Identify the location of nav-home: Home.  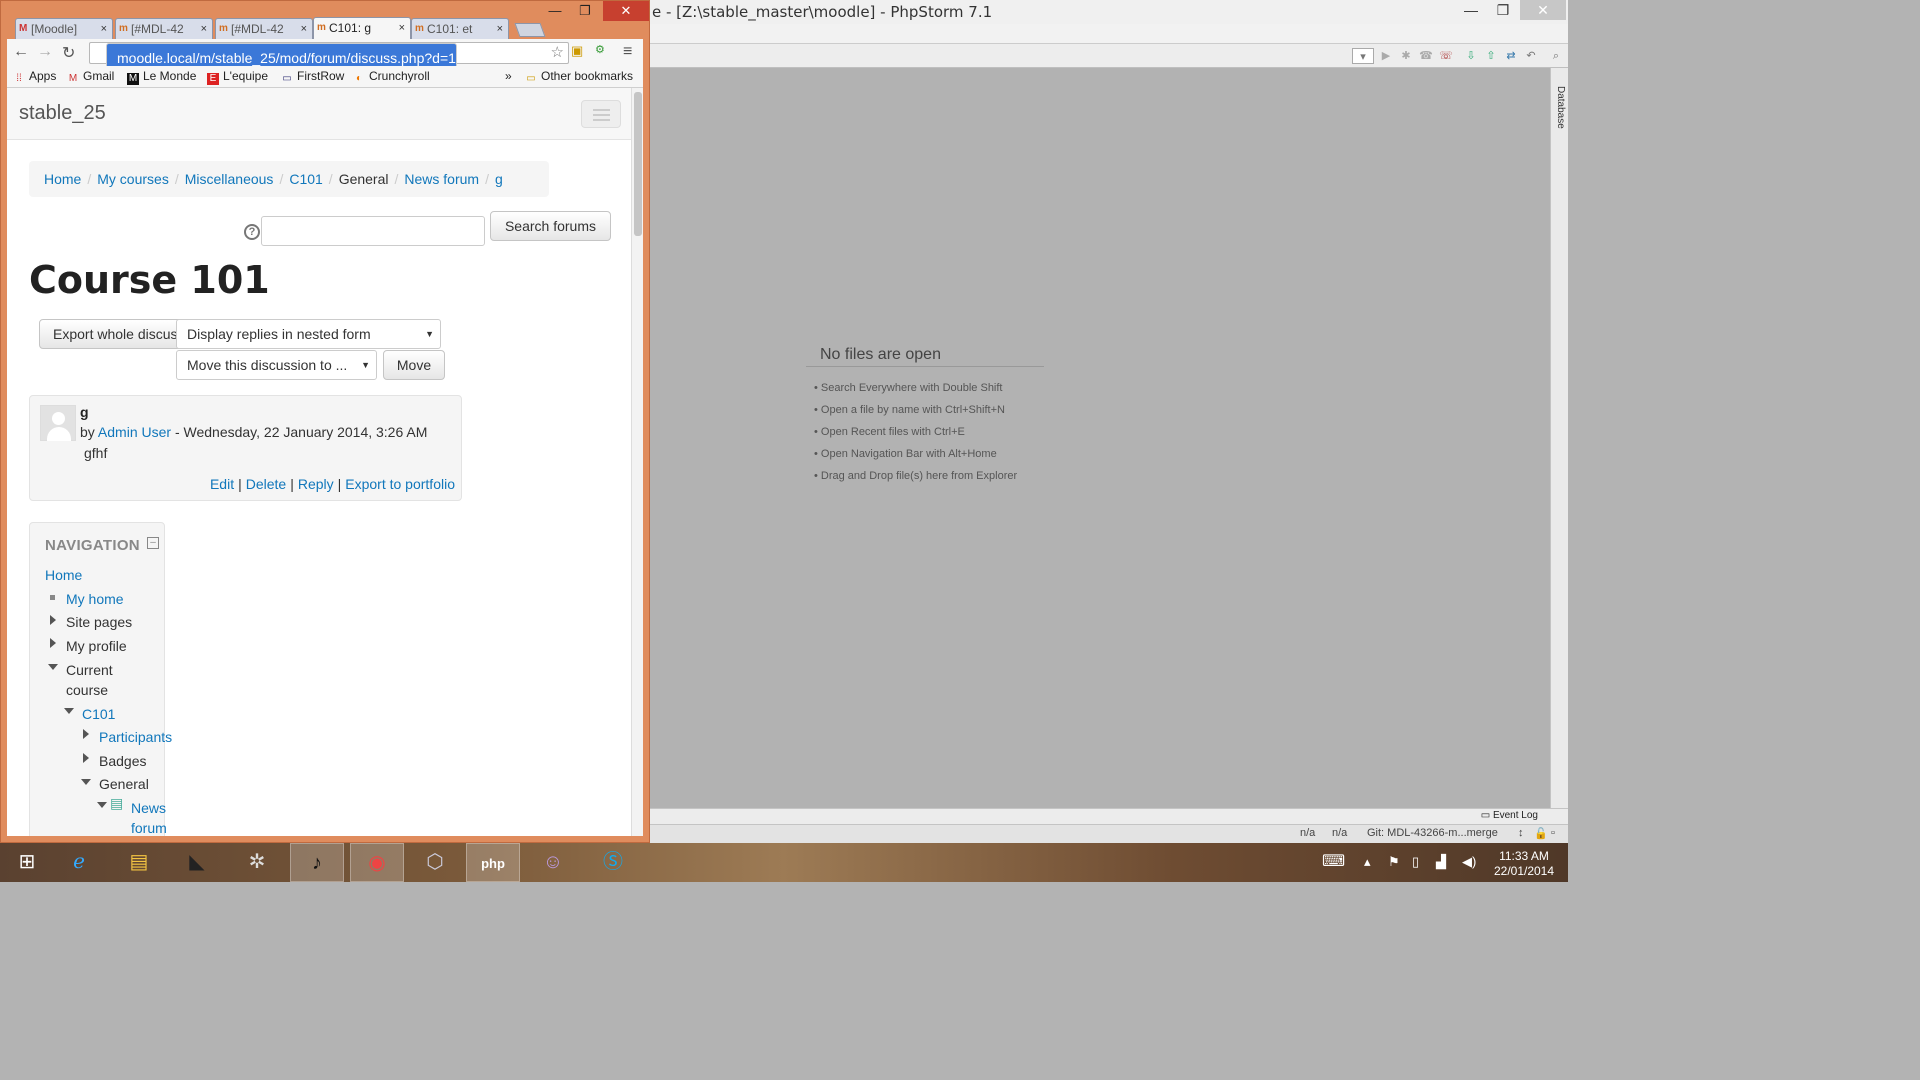
(63, 575).